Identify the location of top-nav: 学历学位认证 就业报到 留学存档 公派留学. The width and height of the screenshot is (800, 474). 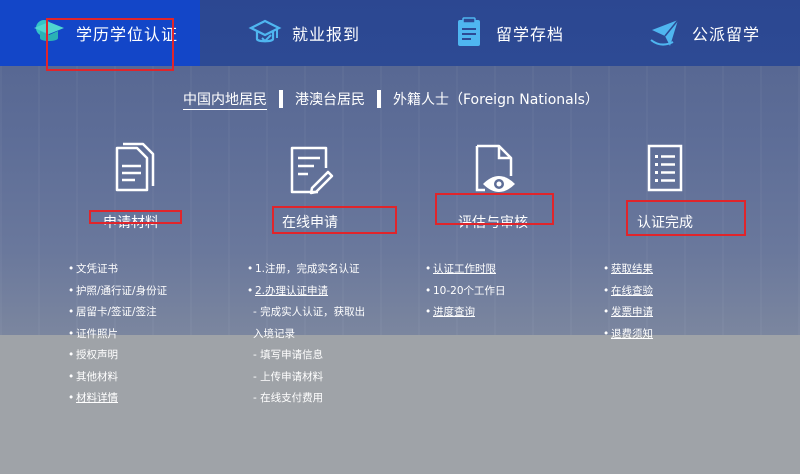
(400, 33).